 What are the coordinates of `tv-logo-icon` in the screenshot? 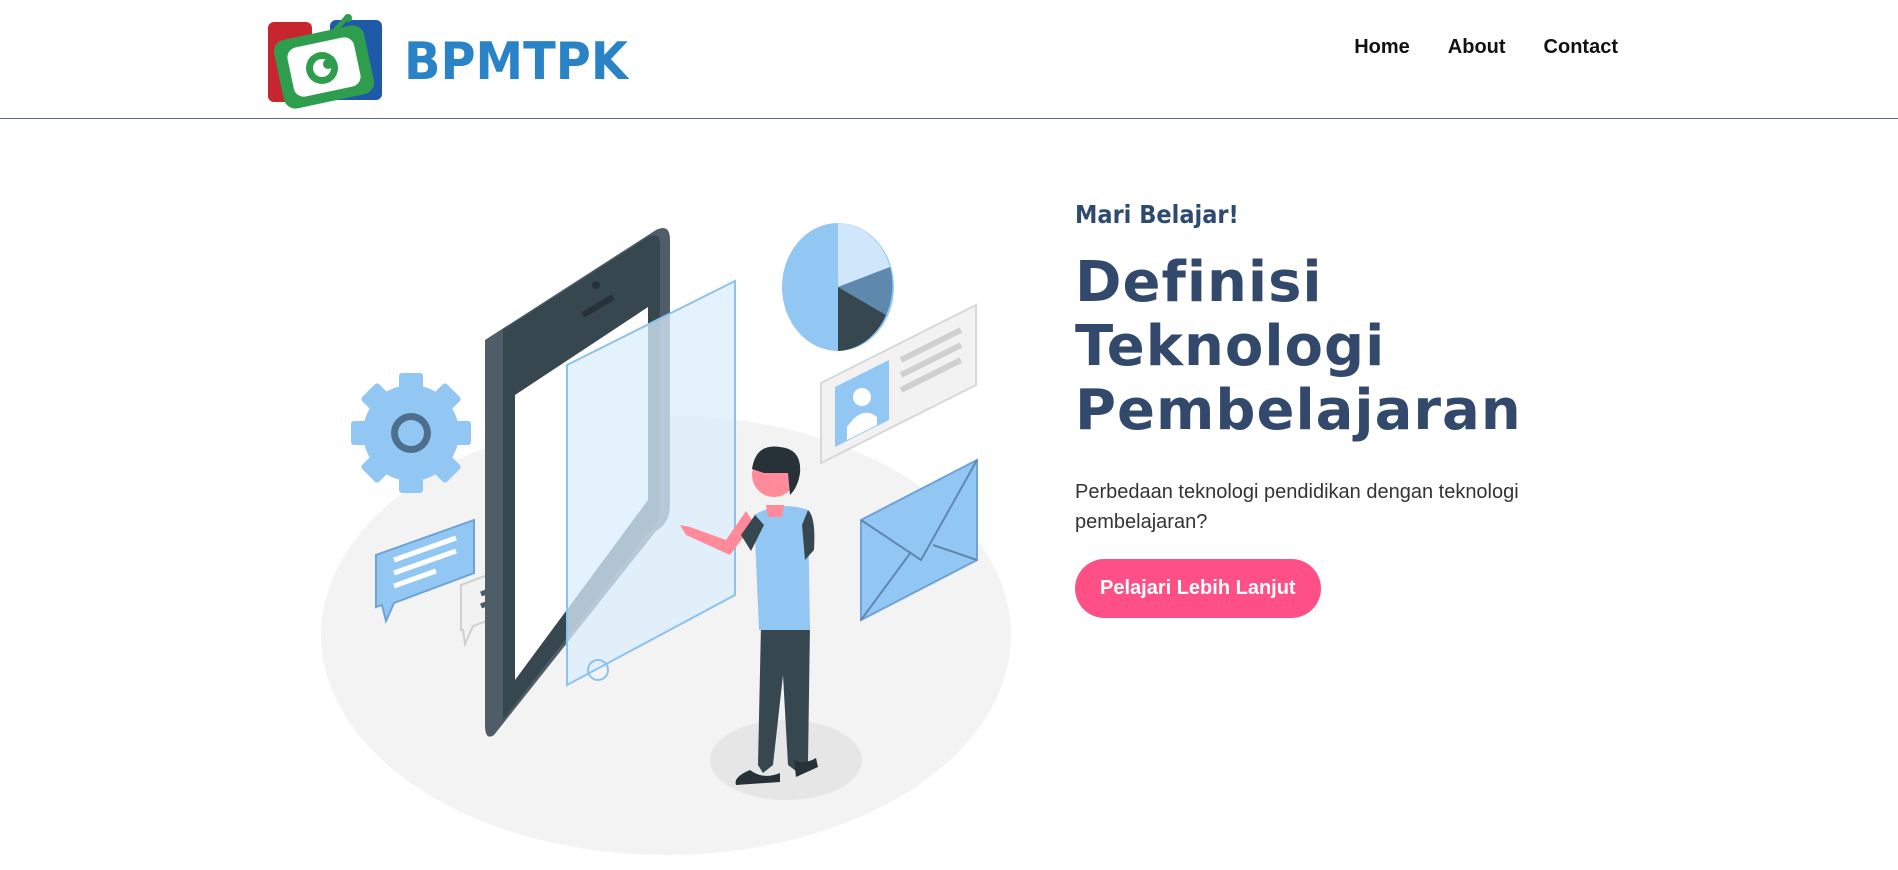 It's located at (325, 61).